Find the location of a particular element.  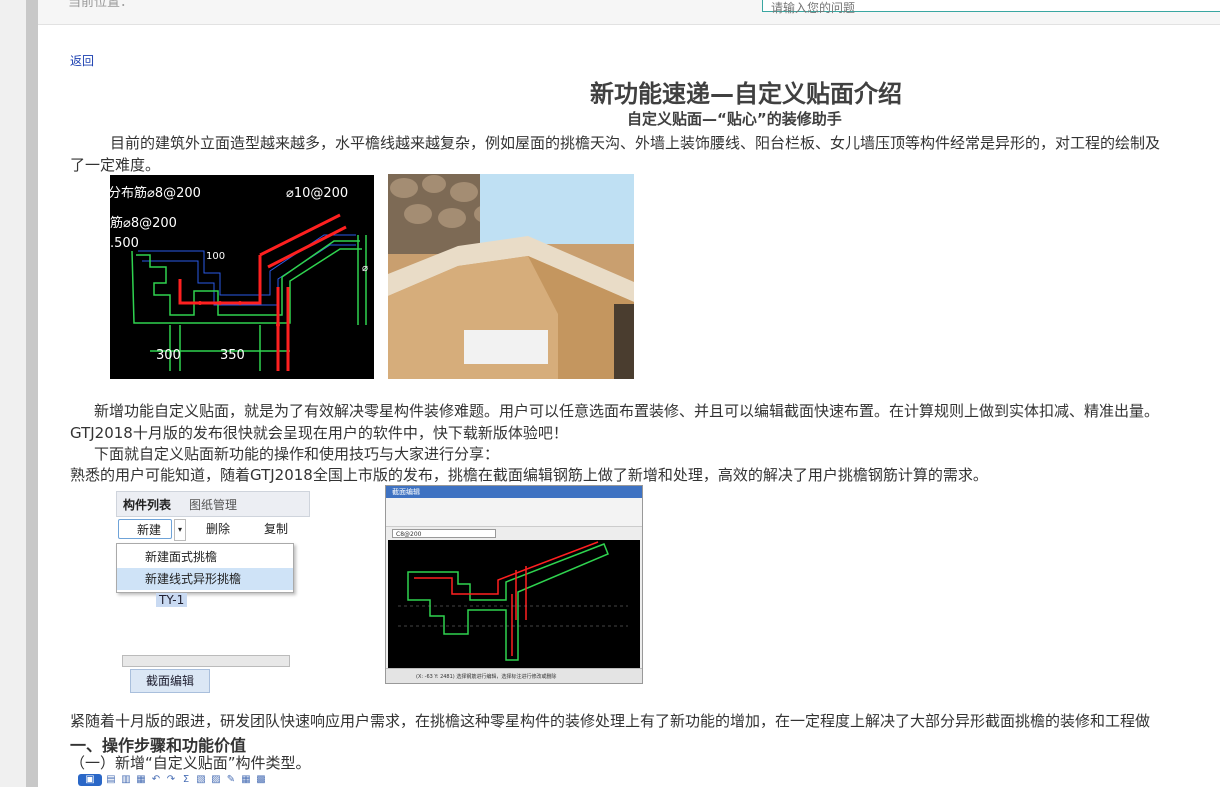

horizontal-scrollbar is located at coordinates (206, 661).